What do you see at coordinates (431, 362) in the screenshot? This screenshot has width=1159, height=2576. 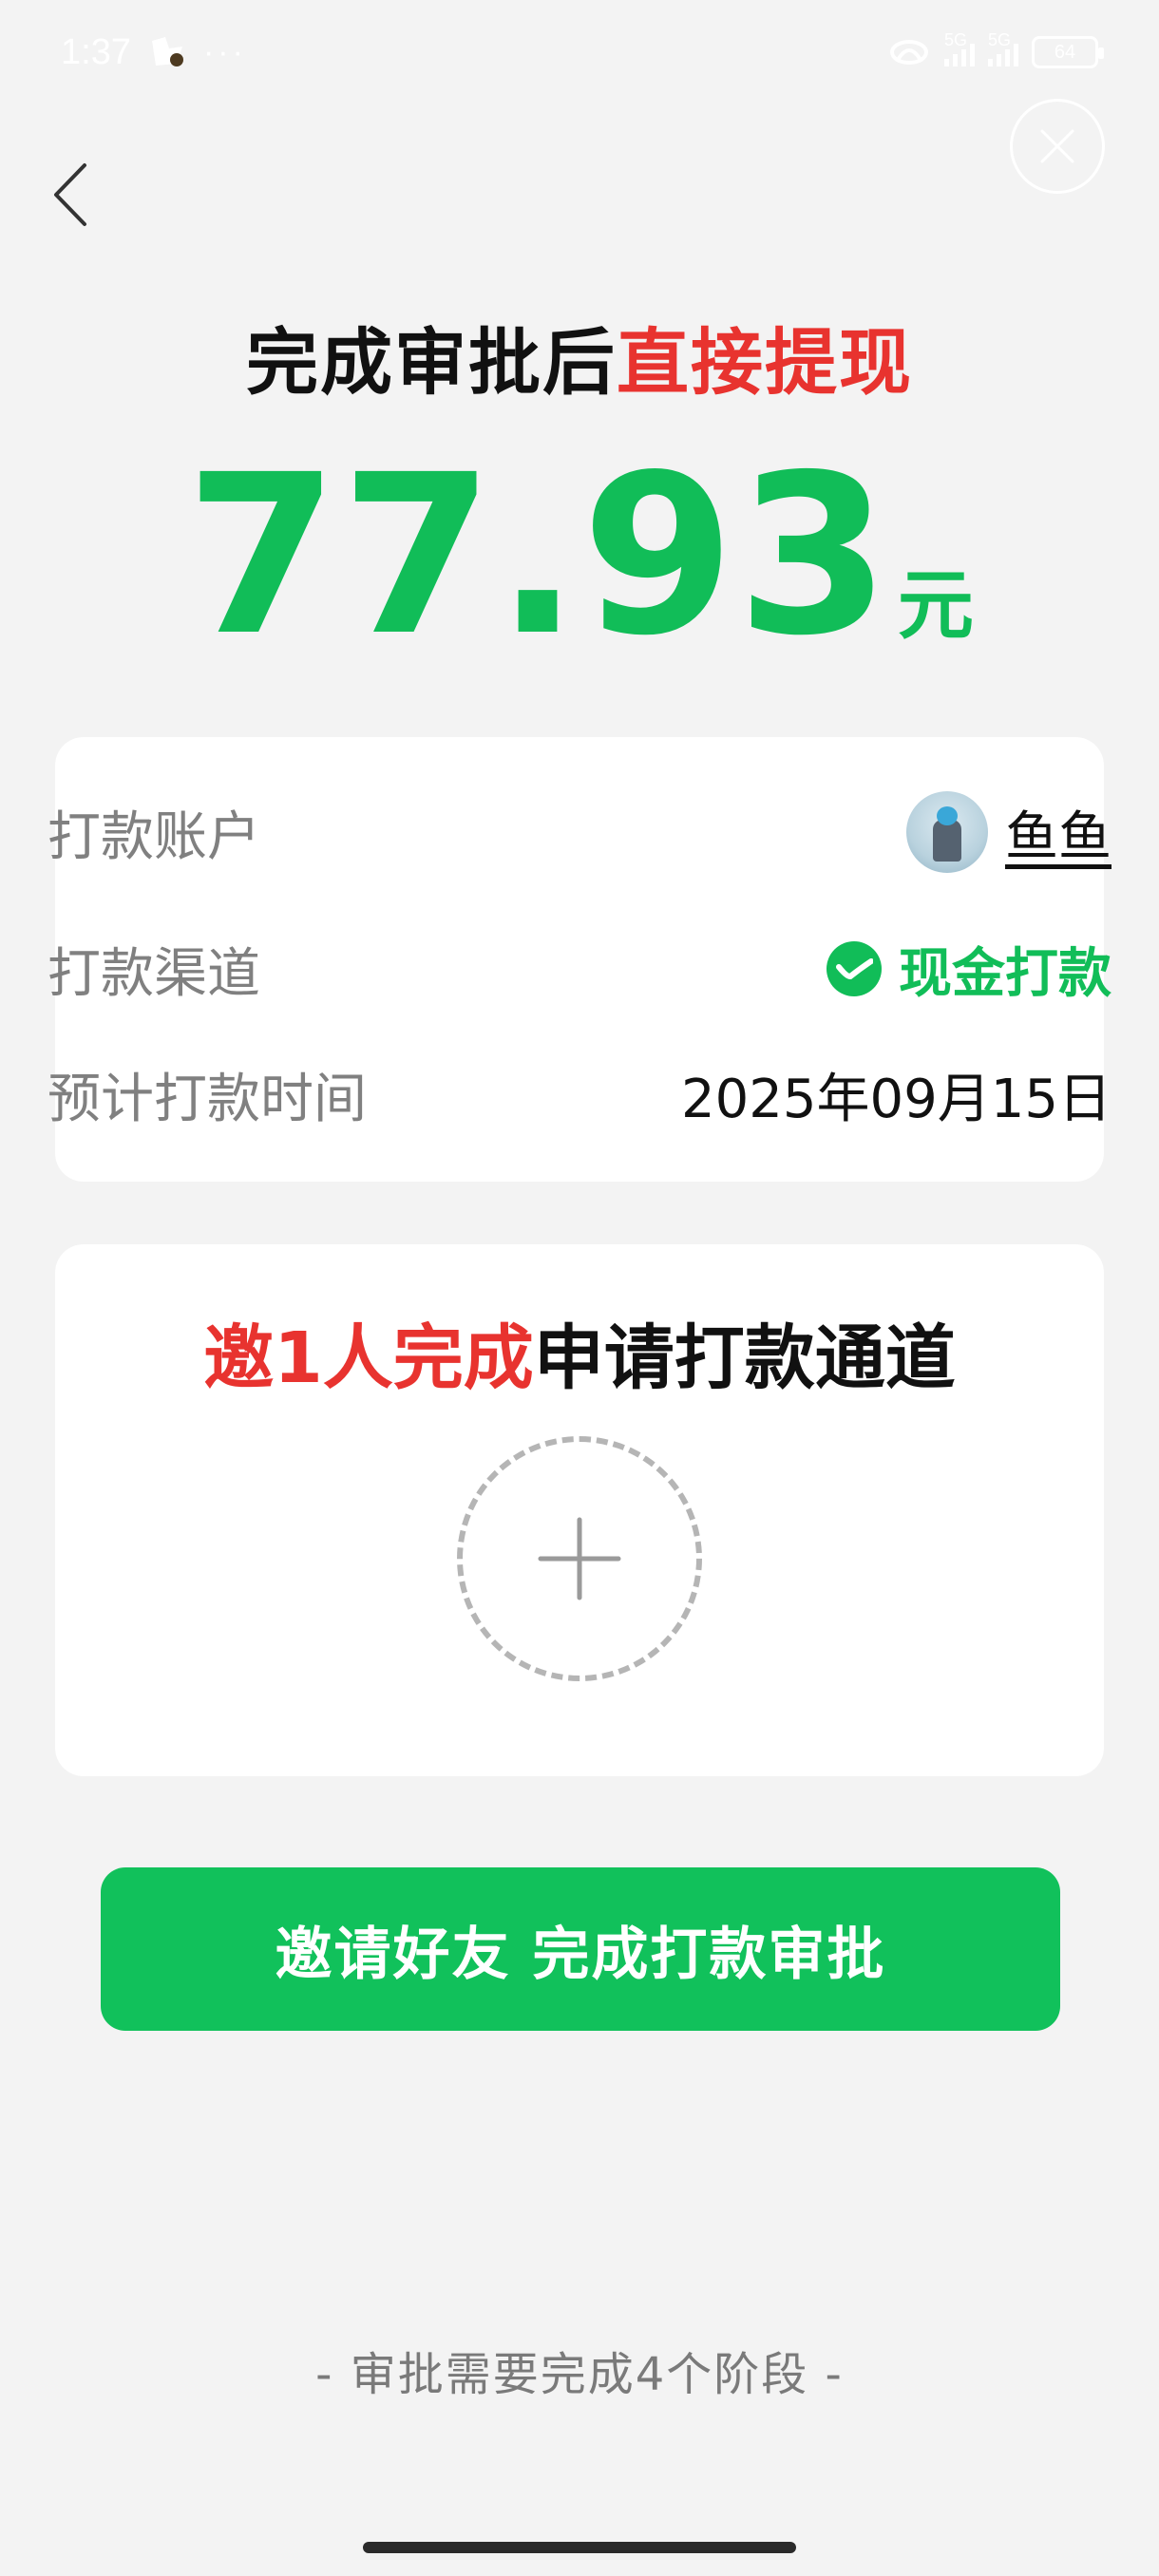 I see `headline-prefix: 完成审批后` at bounding box center [431, 362].